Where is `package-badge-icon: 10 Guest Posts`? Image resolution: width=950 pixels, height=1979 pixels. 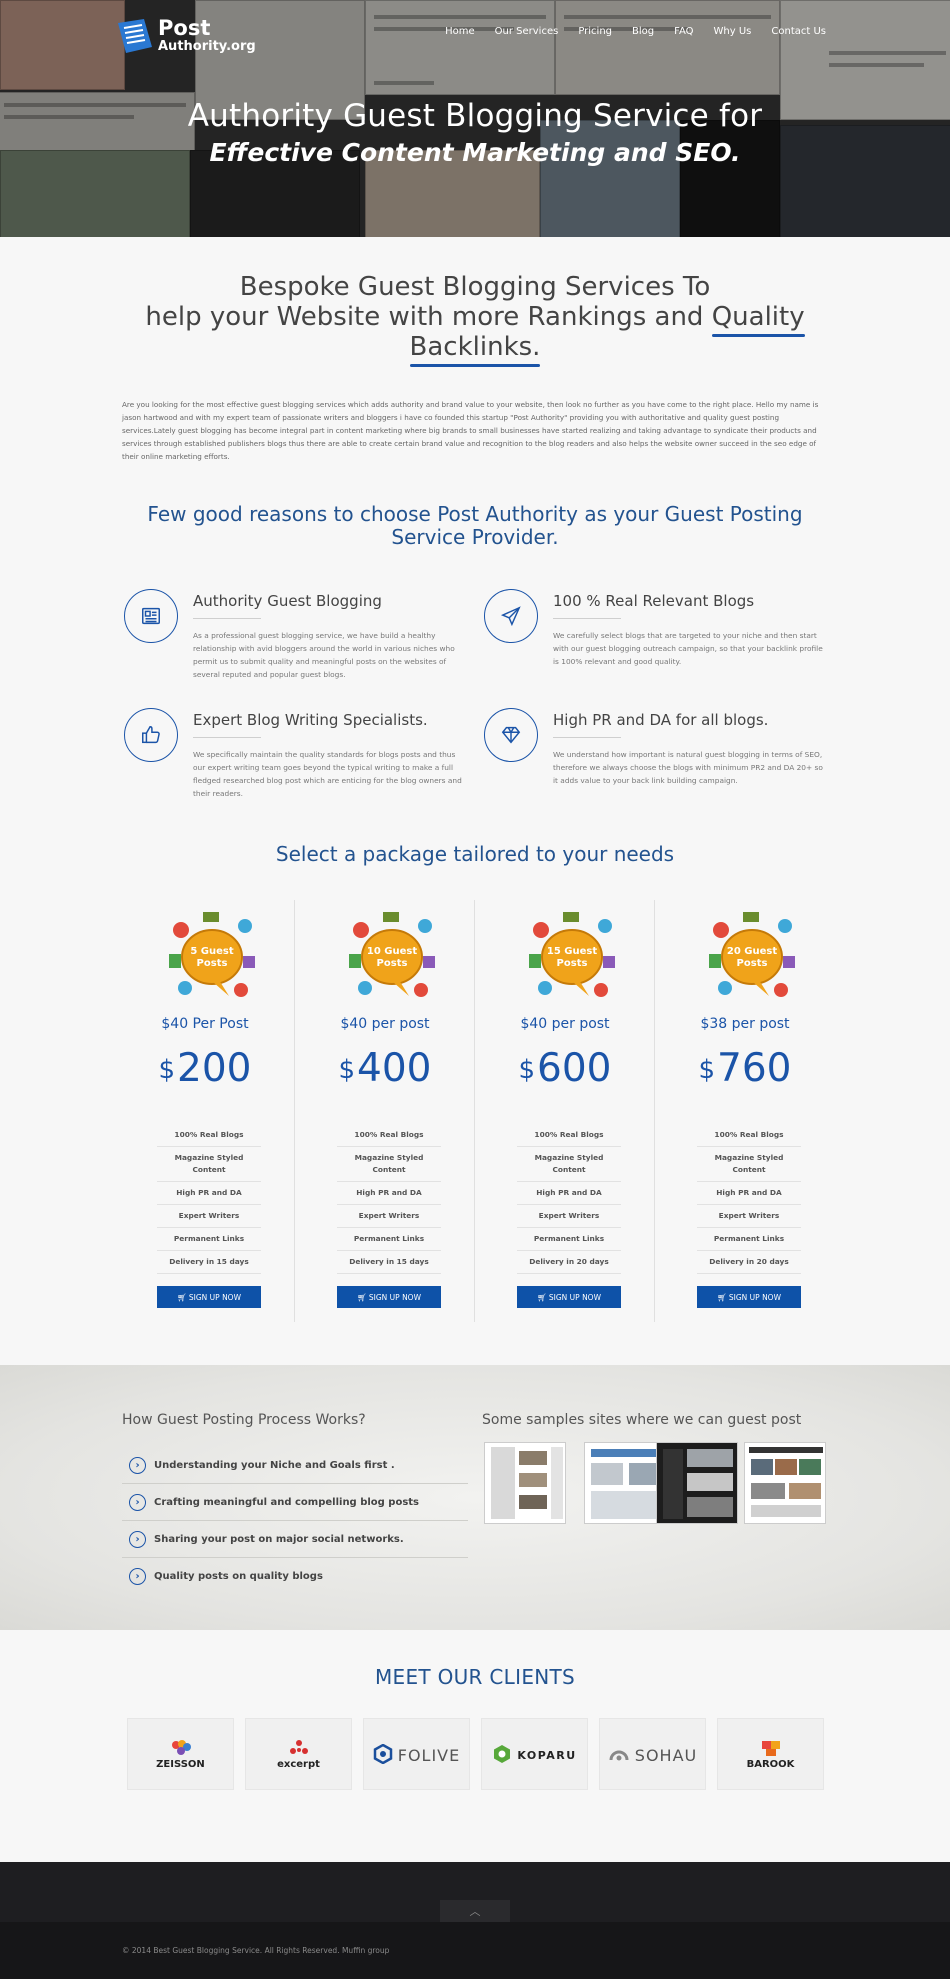
package-badge-icon: 10 Guest Posts is located at coordinates (392, 954).